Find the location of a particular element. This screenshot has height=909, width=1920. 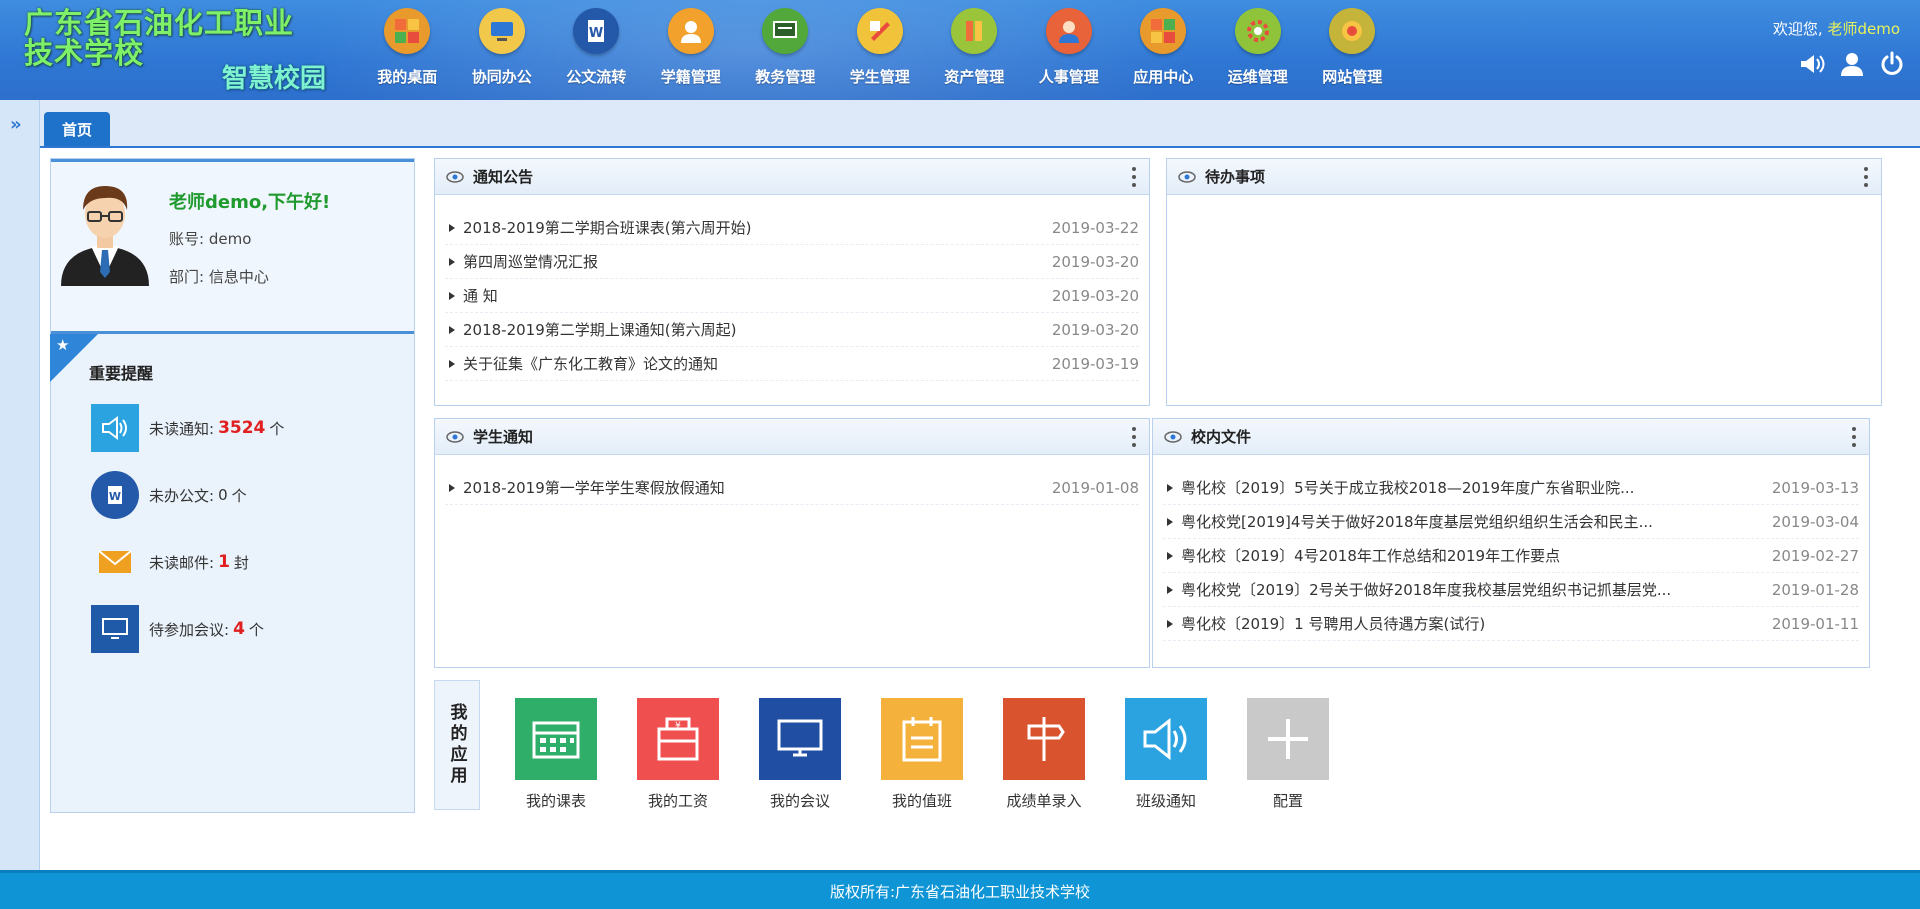

nav-label: 协同办公 is located at coordinates (501, 77).